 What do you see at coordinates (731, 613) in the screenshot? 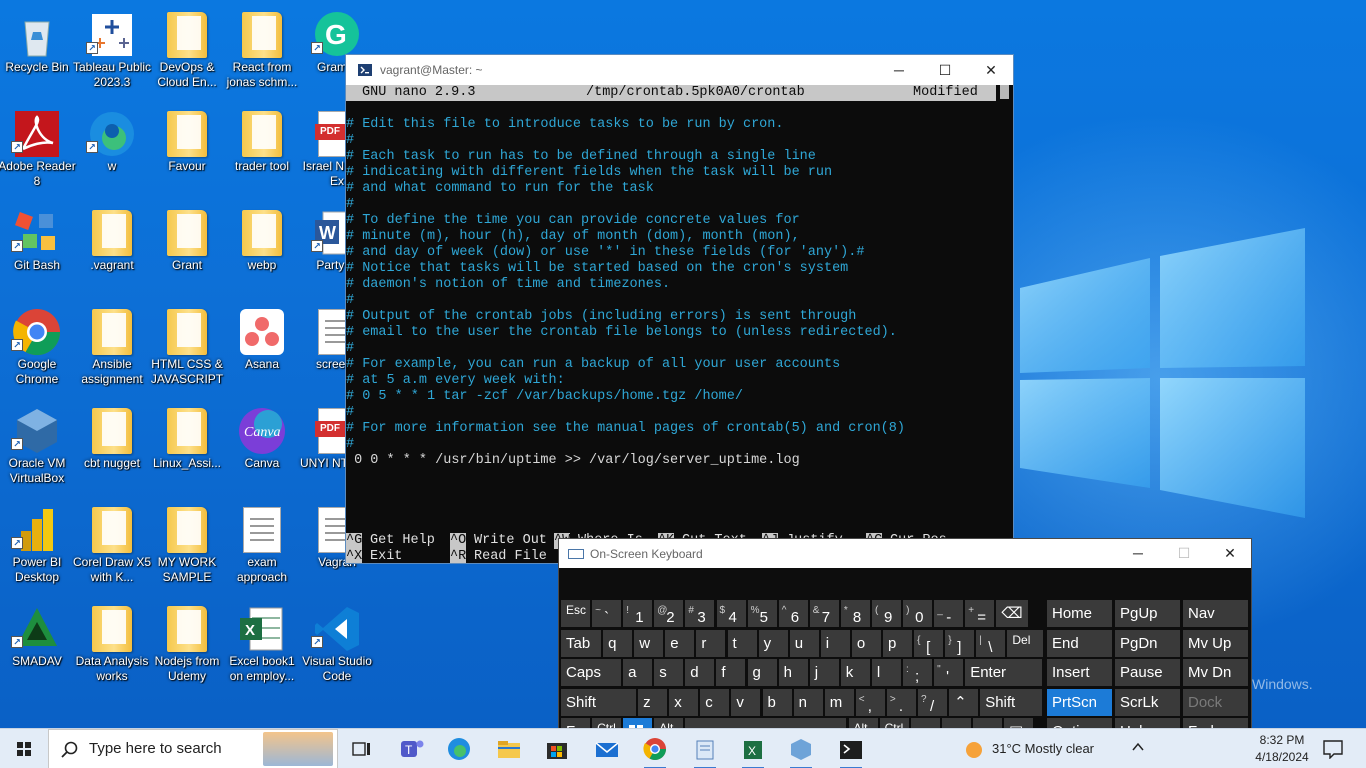
I see `key-4: $4` at bounding box center [731, 613].